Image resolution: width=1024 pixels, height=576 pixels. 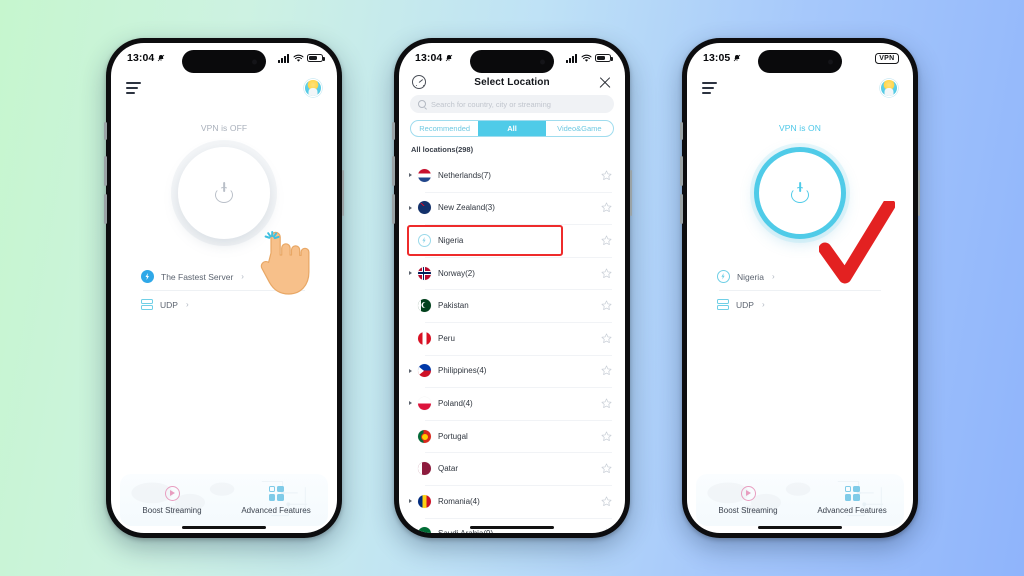 What do you see at coordinates (512, 436) in the screenshot?
I see `list-item: Portugal` at bounding box center [512, 436].